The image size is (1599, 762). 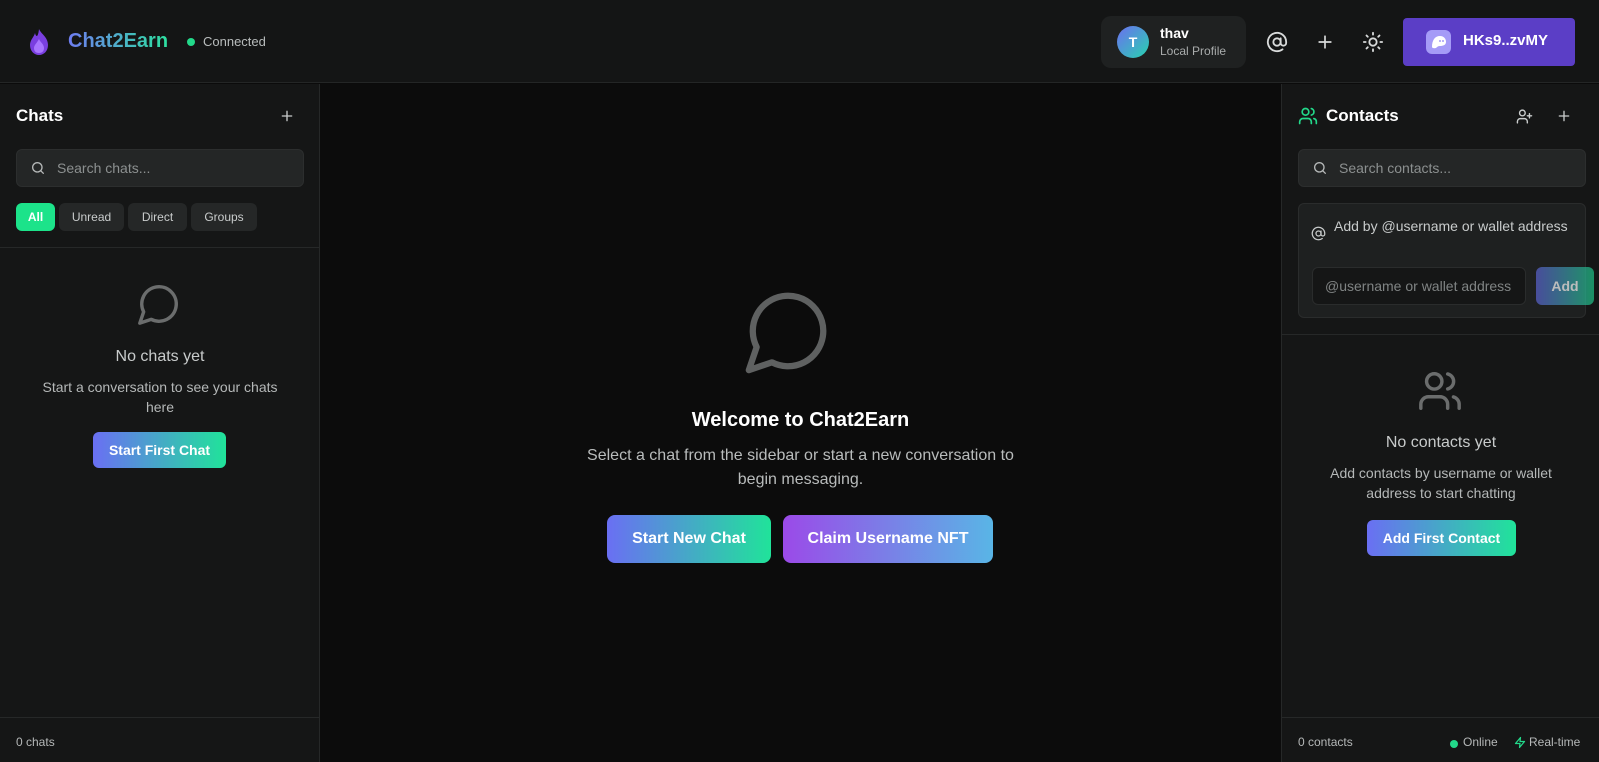 What do you see at coordinates (1438, 42) in the screenshot?
I see `ghost-icon` at bounding box center [1438, 42].